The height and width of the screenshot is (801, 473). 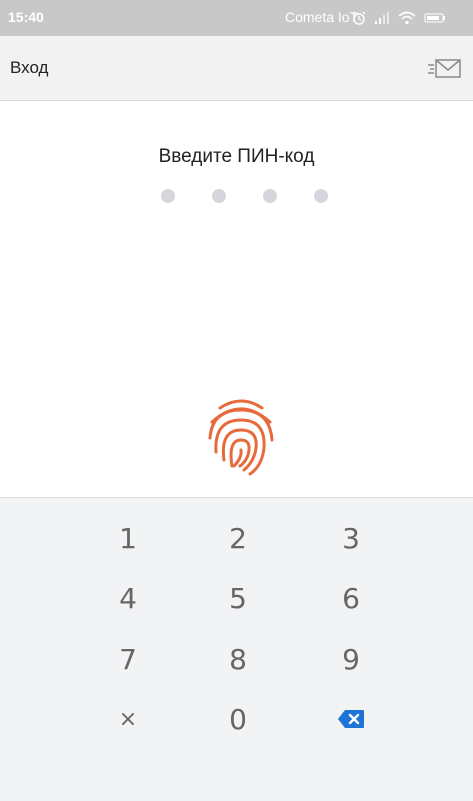 What do you see at coordinates (382, 18) in the screenshot?
I see `signal-icon` at bounding box center [382, 18].